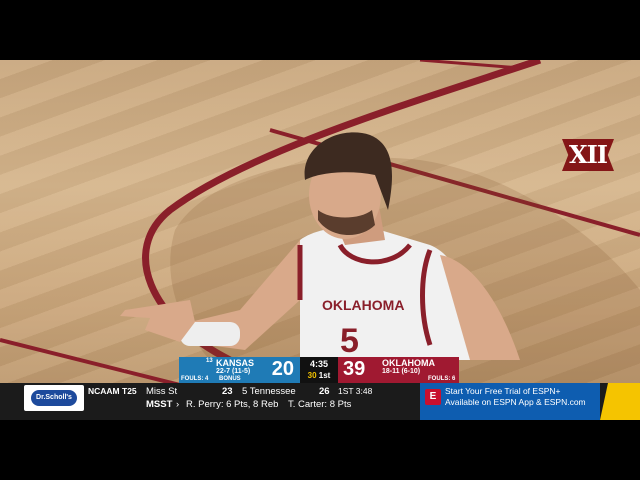  I want to click on away-team-name: KANSAS, so click(235, 363).